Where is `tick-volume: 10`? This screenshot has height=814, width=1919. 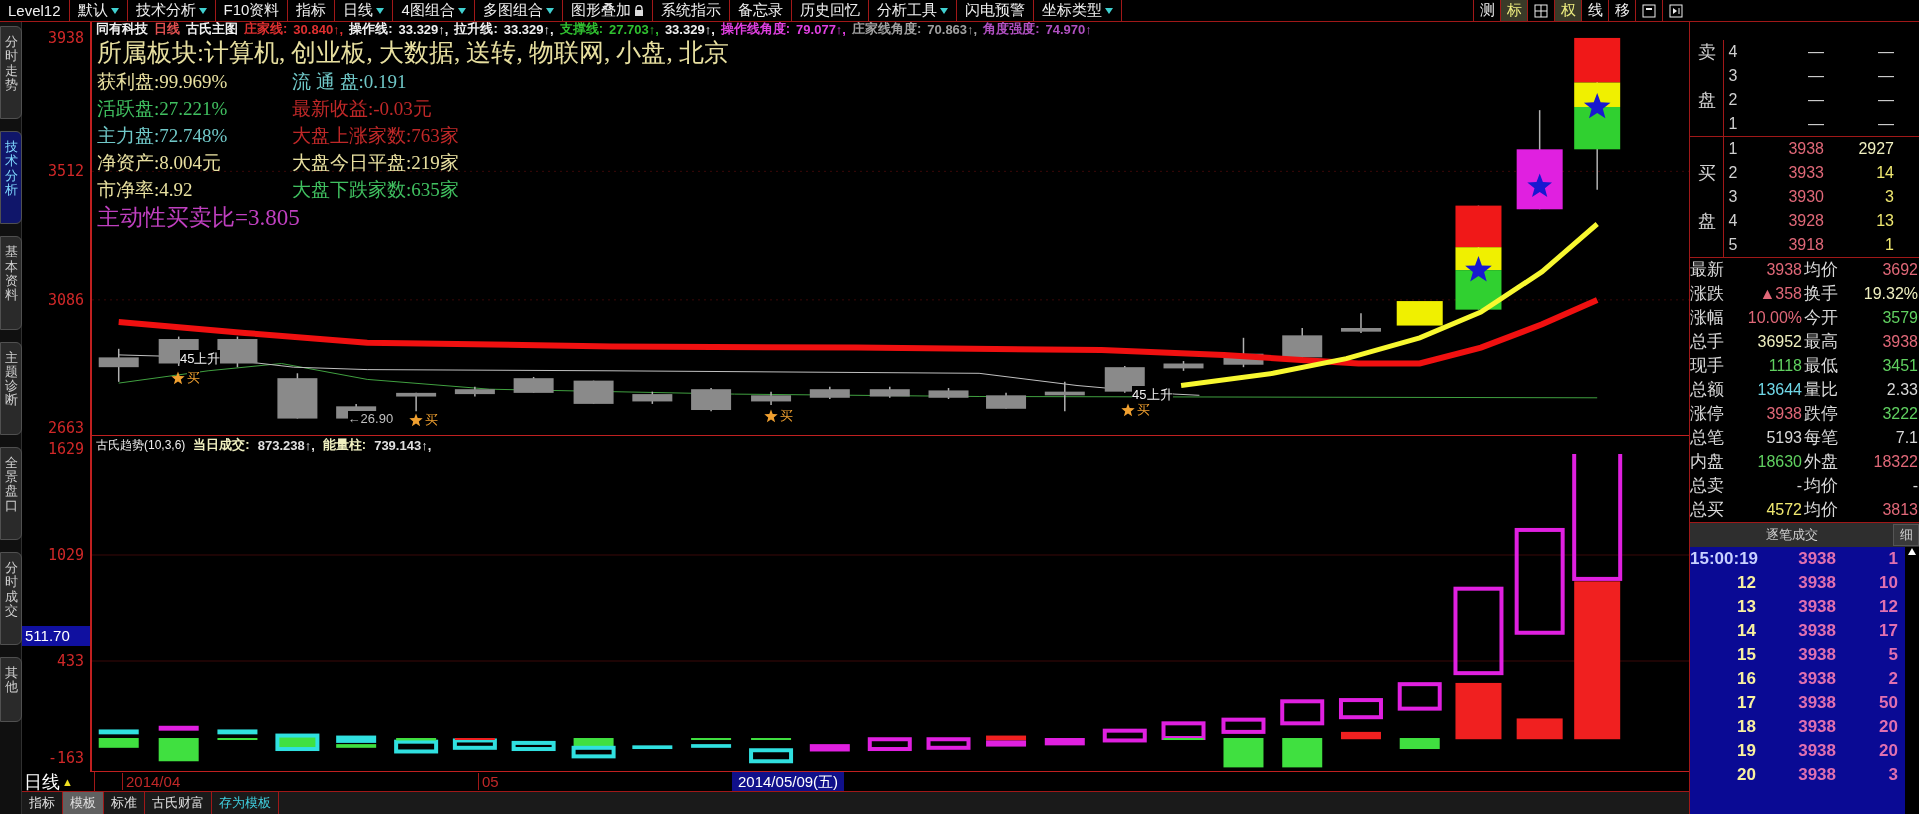
tick-volume: 10 is located at coordinates (1888, 583).